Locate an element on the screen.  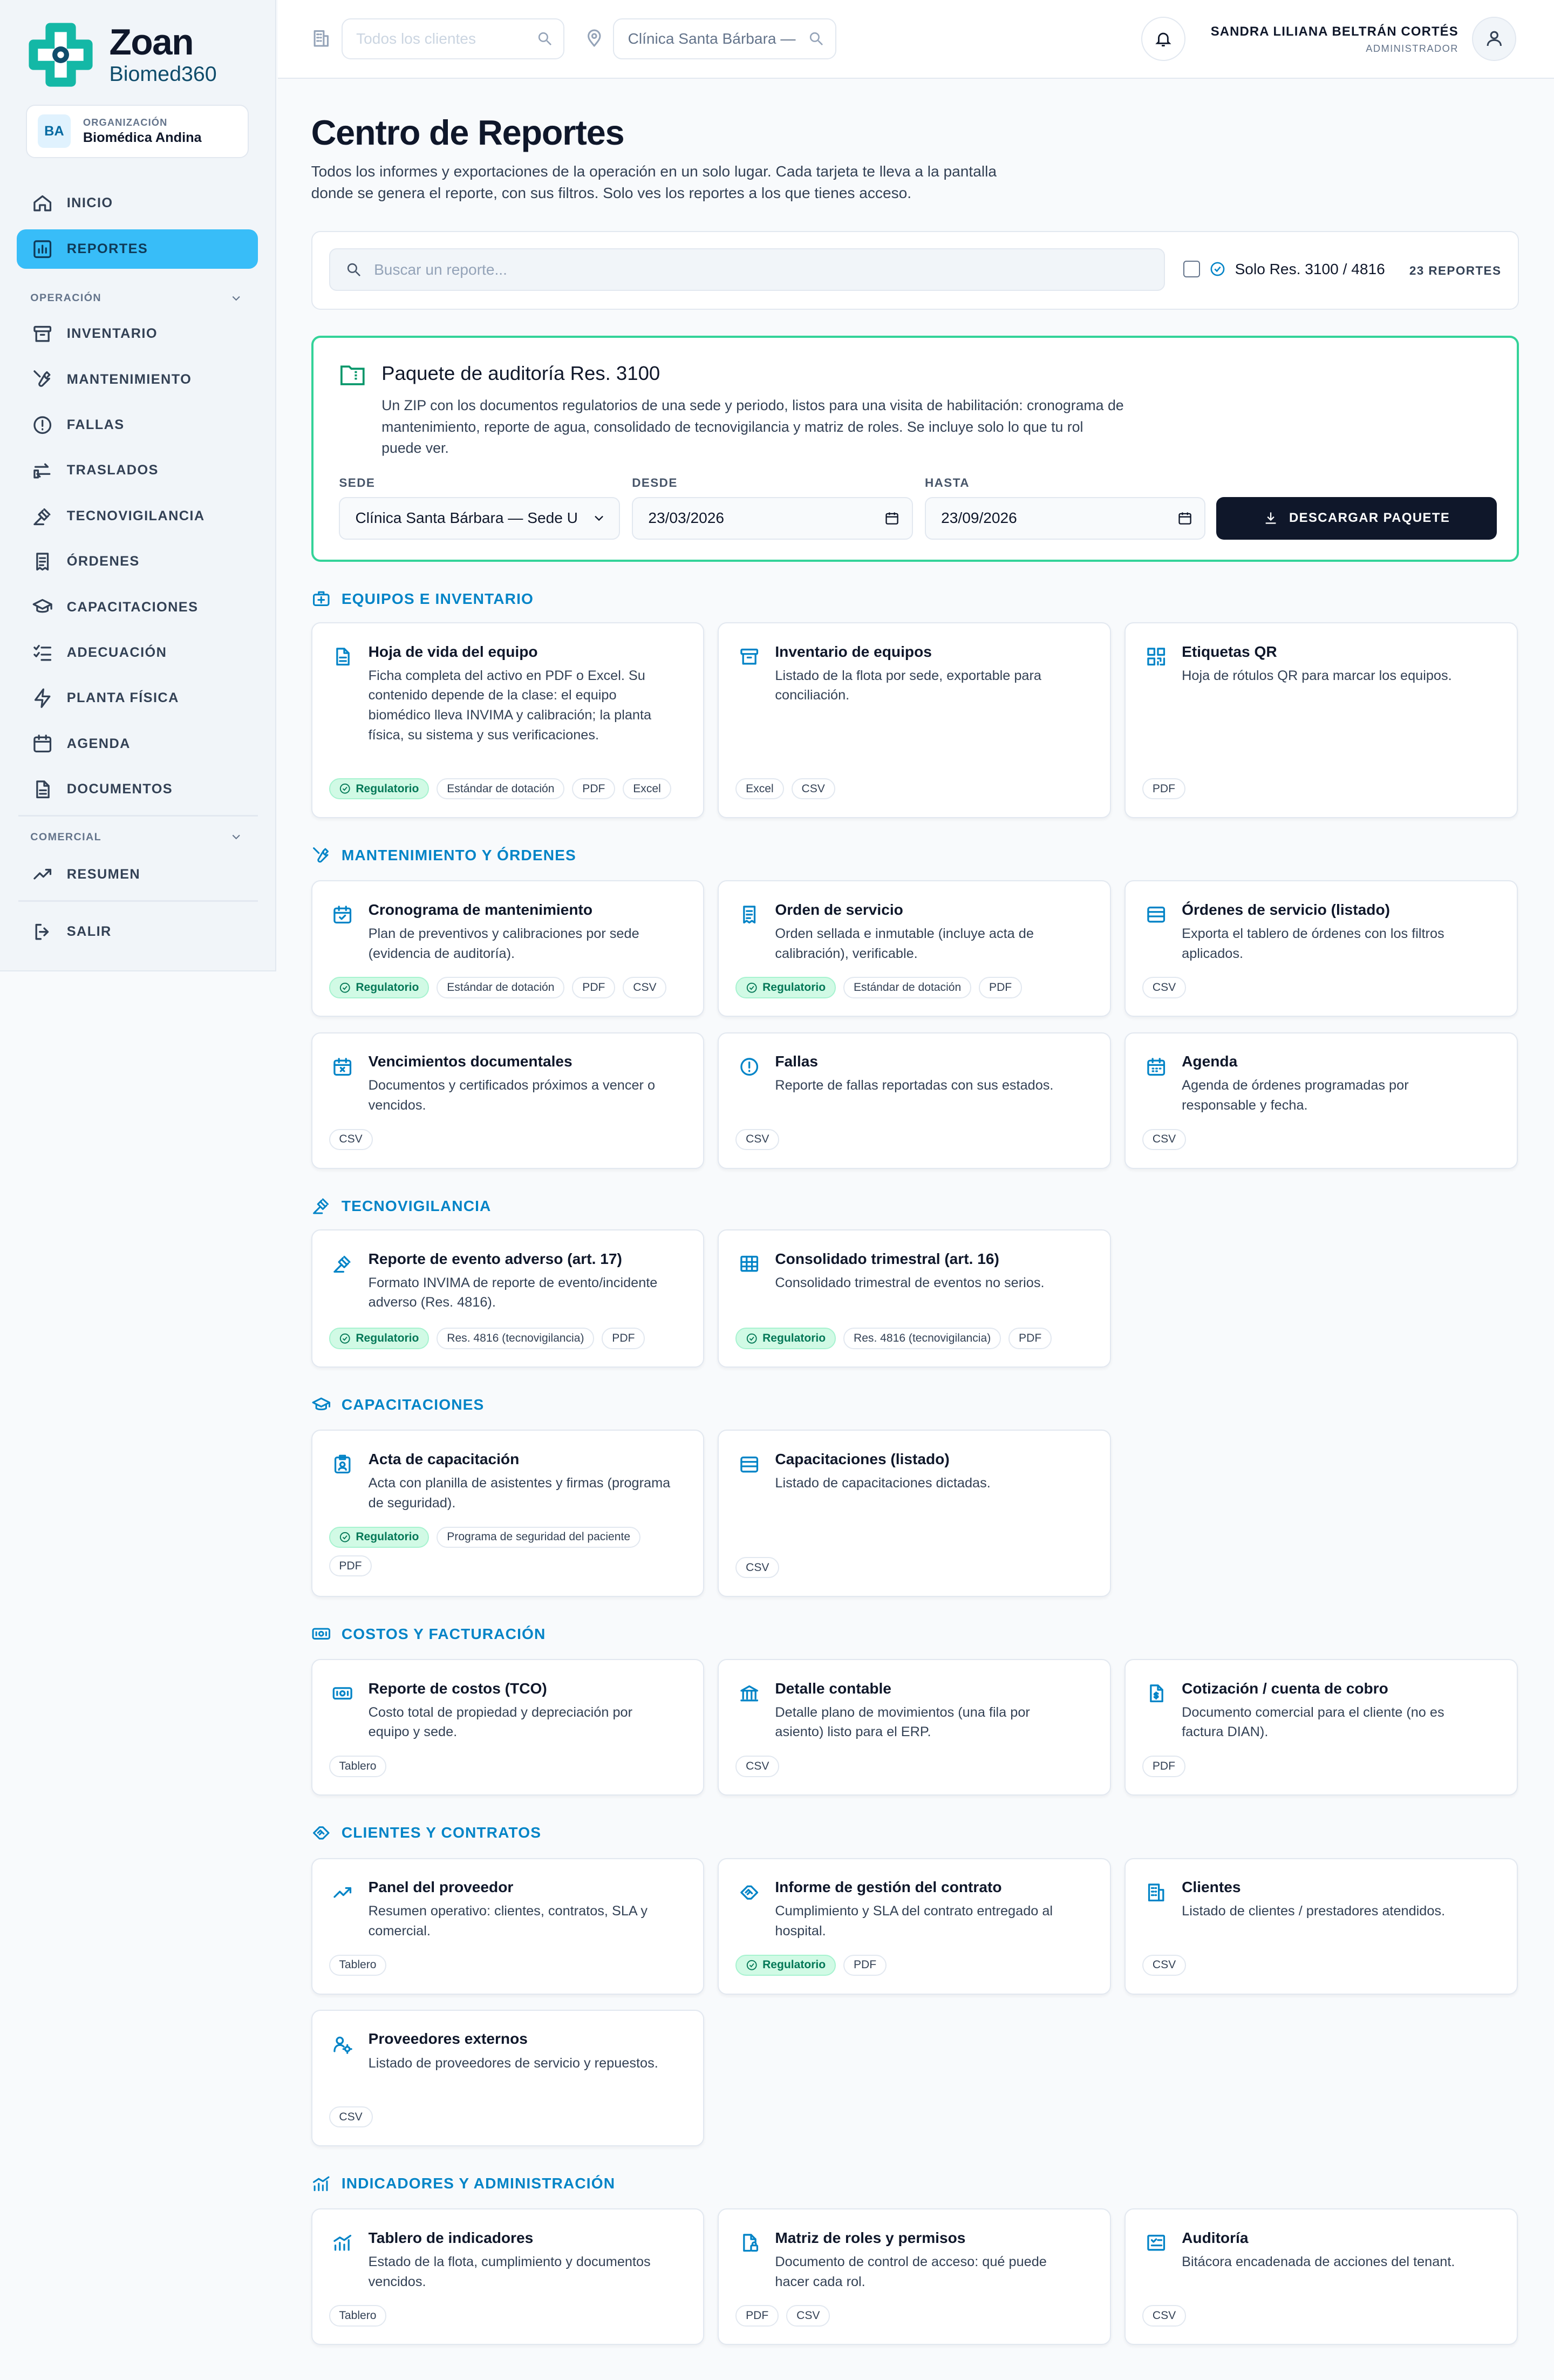
search-panel: Solo Res. 3100 / 4816 23 REPORTES is located at coordinates (915, 270).